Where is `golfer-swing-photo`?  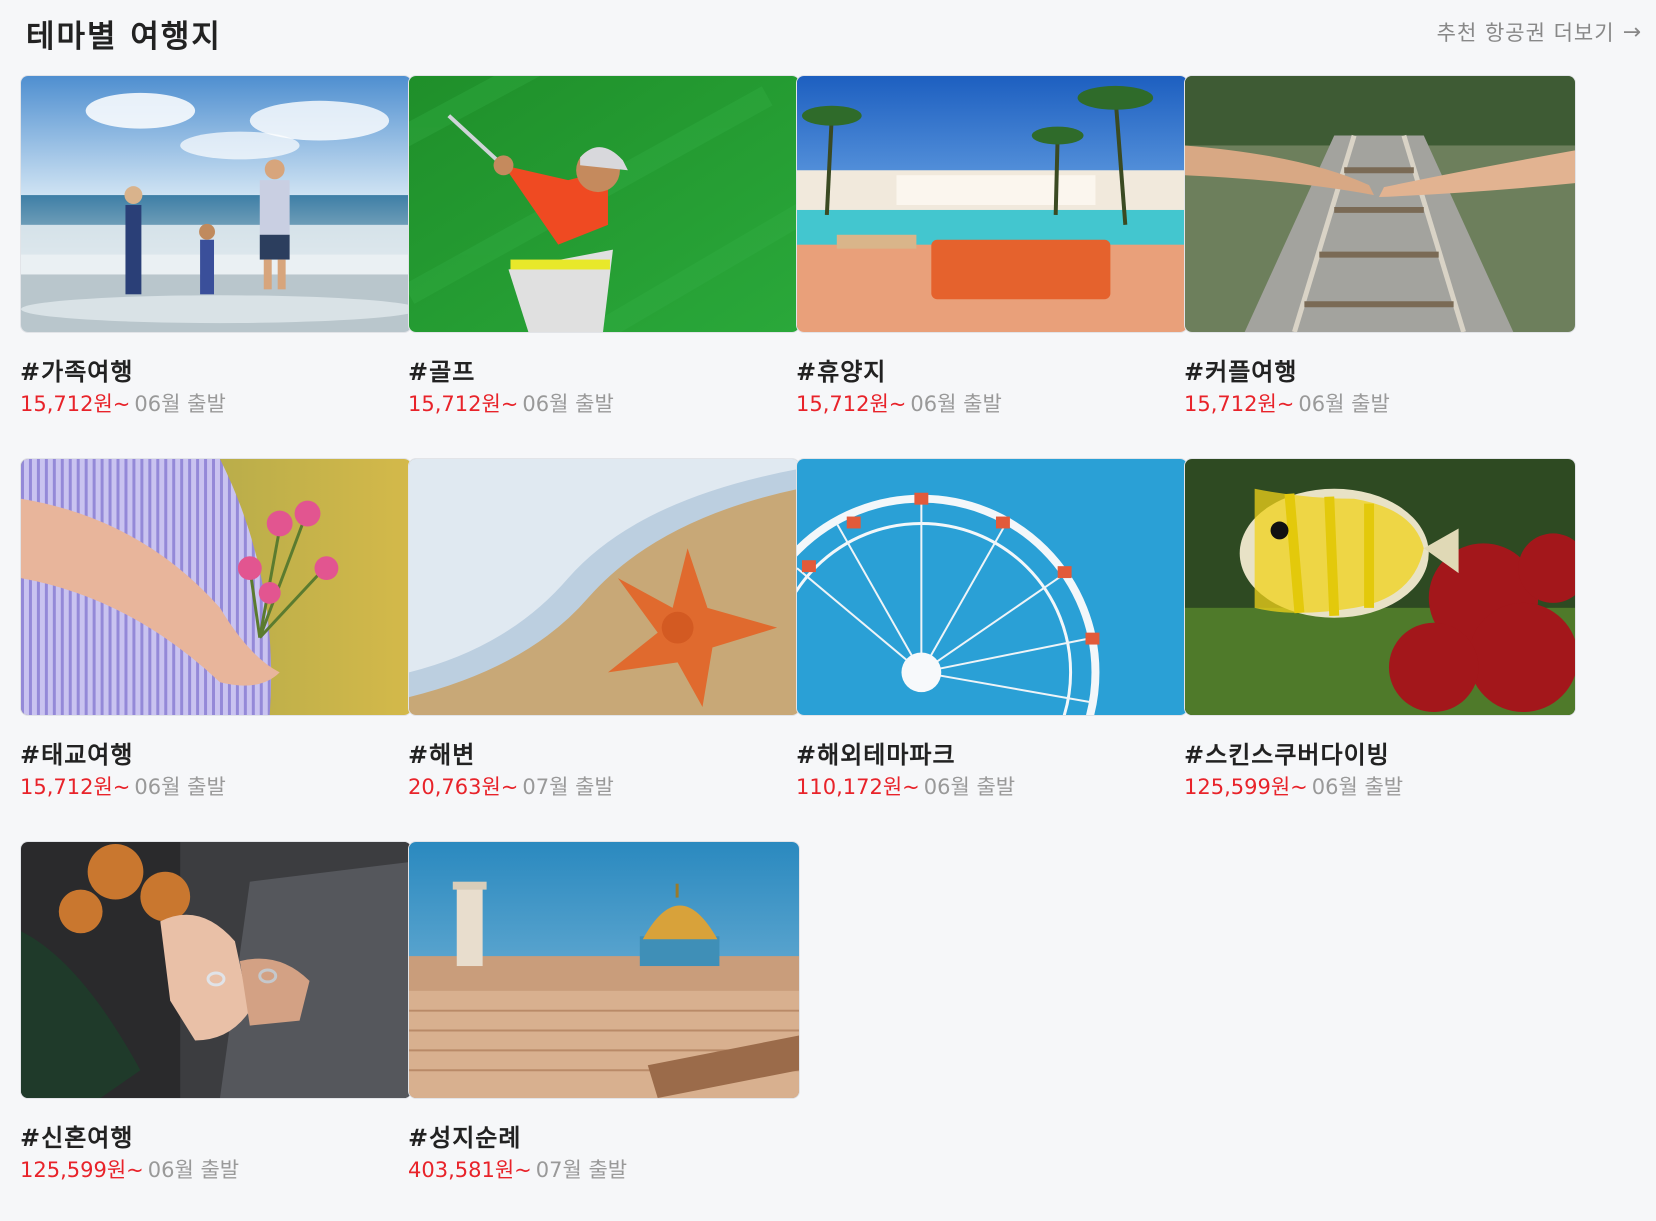
golfer-swing-photo is located at coordinates (604, 204).